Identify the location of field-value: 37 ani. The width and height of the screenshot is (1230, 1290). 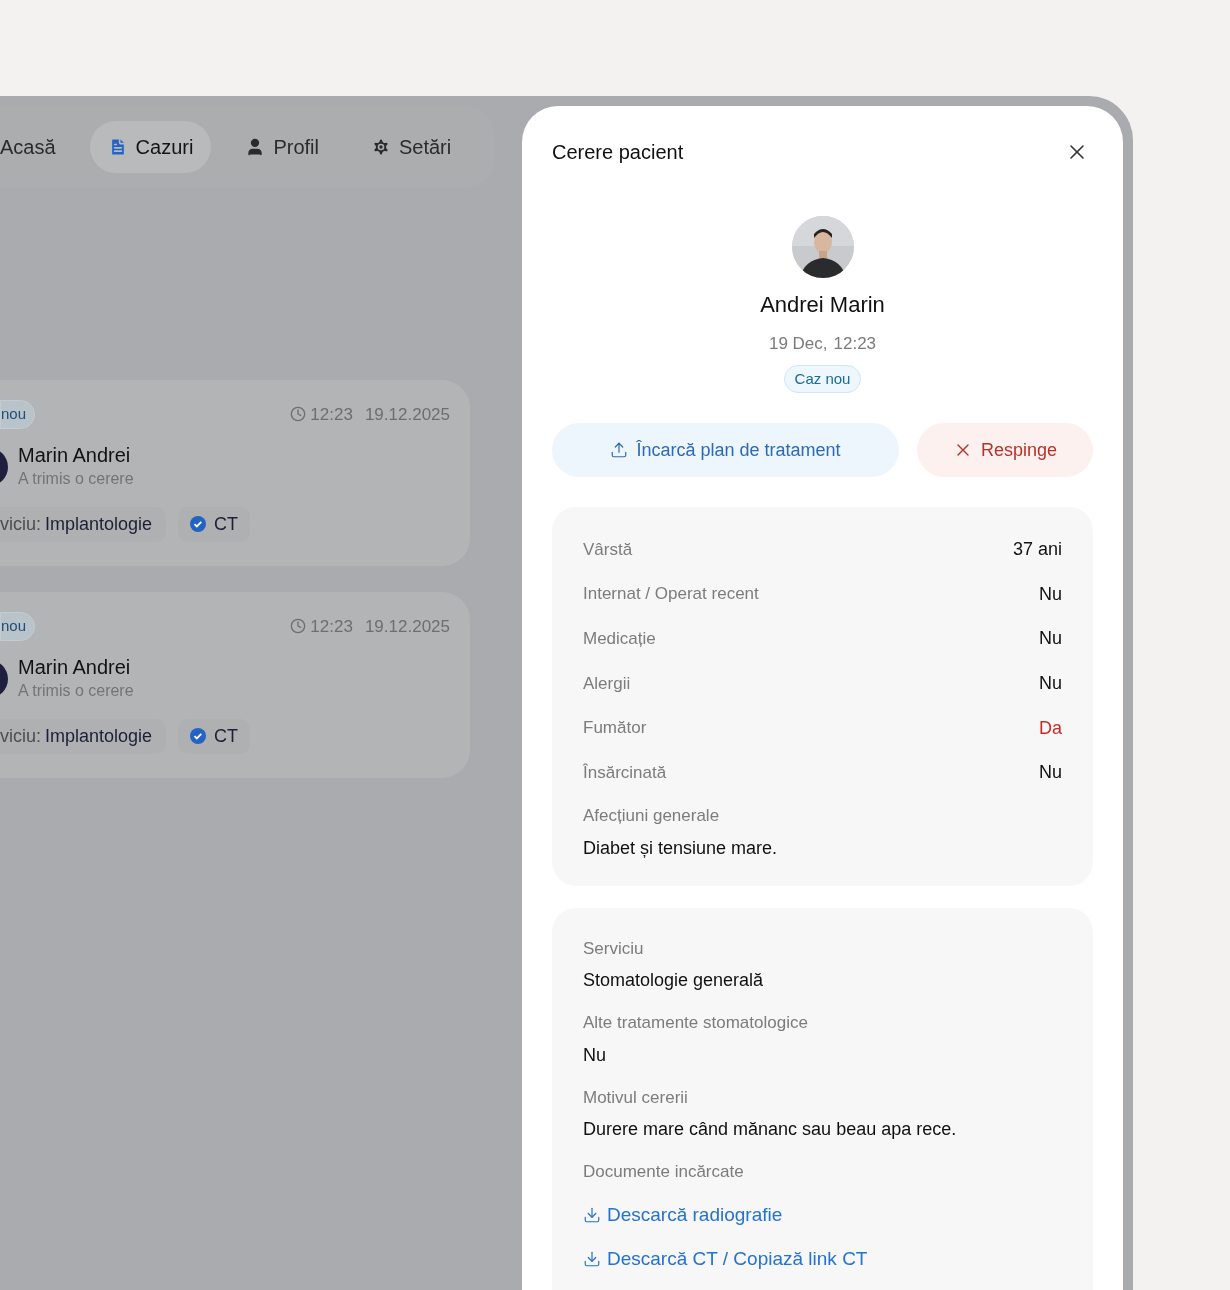
(1037, 549).